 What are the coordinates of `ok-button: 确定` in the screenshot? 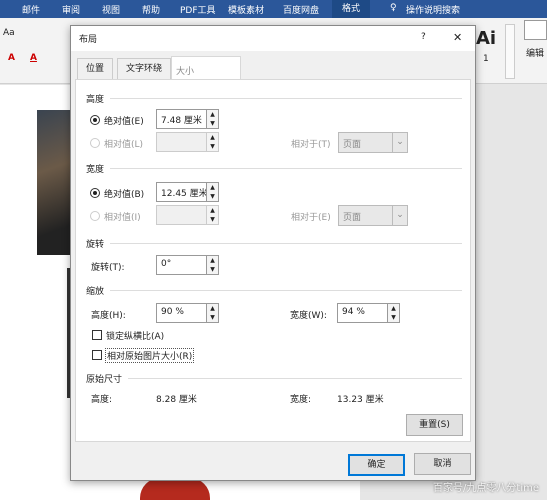 It's located at (376, 465).